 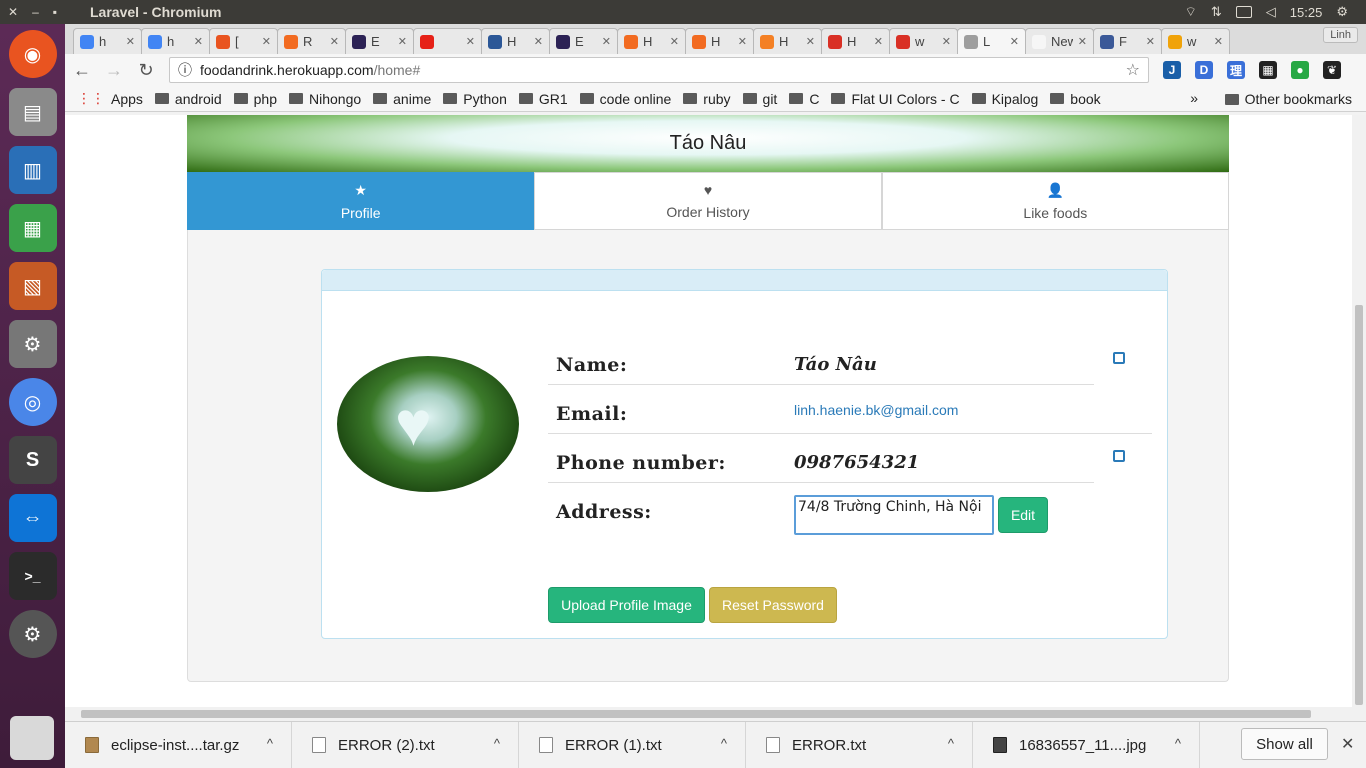 I want to click on extension-icon: 理, so click(x=1236, y=70).